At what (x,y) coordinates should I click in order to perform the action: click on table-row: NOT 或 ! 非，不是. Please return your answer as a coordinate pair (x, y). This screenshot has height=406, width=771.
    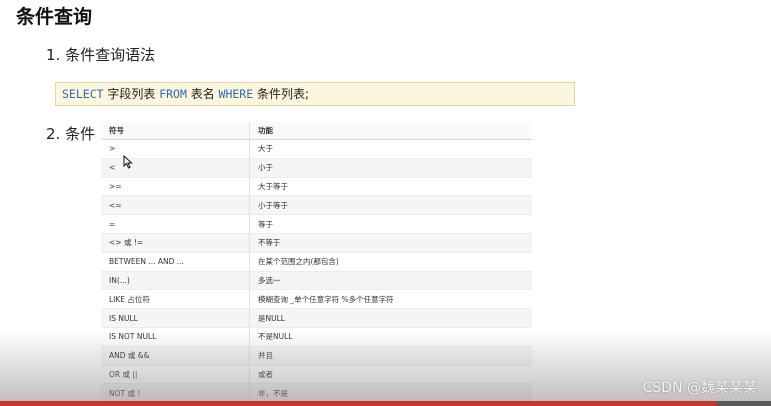
    Looking at the image, I should click on (316, 393).